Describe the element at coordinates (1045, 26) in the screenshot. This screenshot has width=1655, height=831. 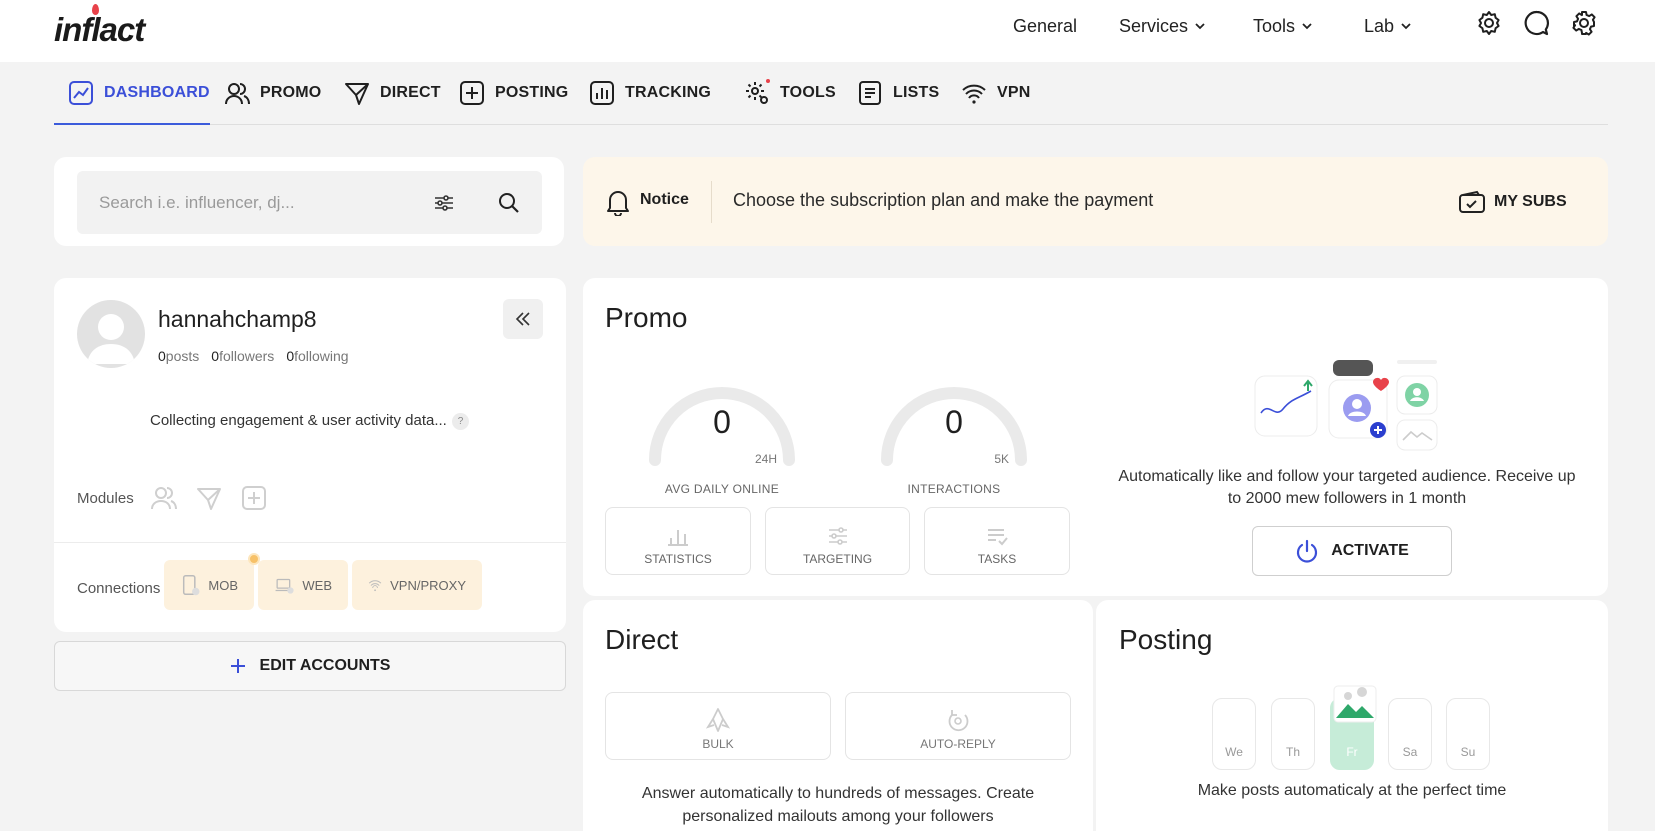
I see `top-nav-general: General` at that location.